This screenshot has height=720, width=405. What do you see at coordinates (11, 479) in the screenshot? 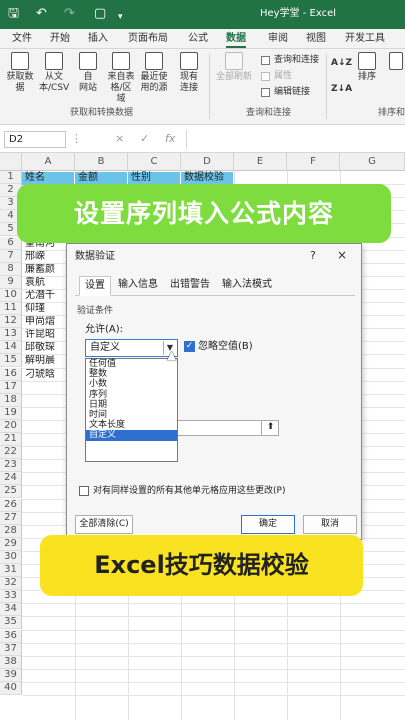
I see `row-header: 24` at bounding box center [11, 479].